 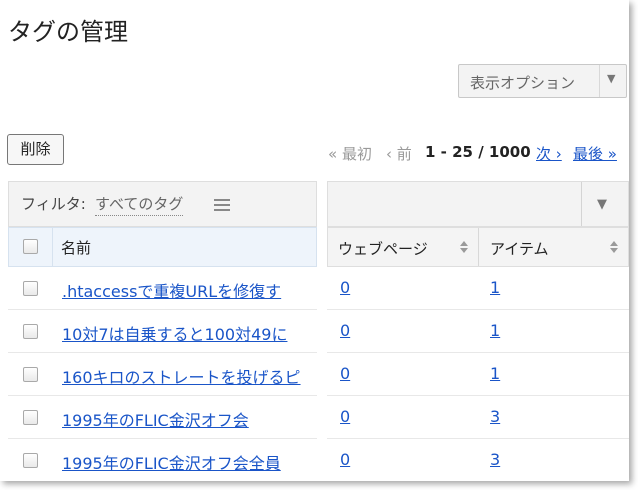 I want to click on tag-name-link: 1995年のFLIC金沢オフ会全員, so click(x=171, y=462).